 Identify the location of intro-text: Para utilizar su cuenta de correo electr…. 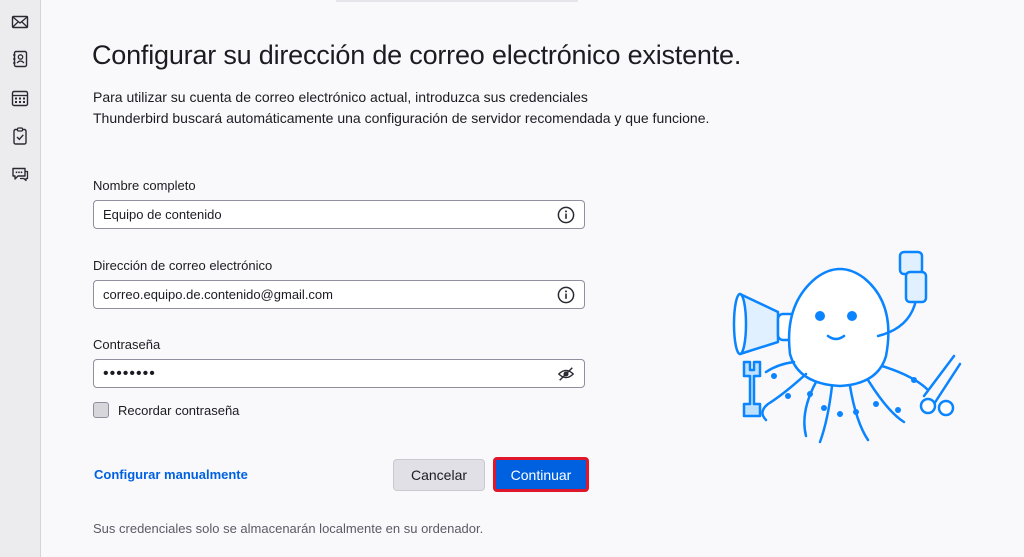
(401, 108).